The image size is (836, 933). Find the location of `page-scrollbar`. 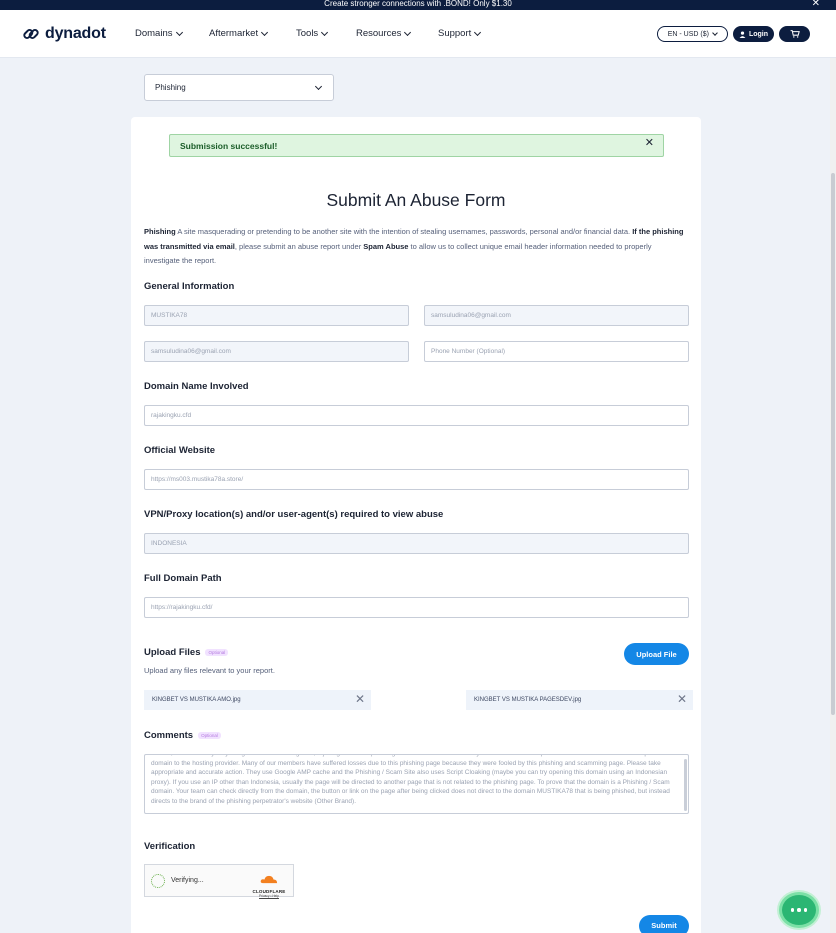

page-scrollbar is located at coordinates (833, 495).